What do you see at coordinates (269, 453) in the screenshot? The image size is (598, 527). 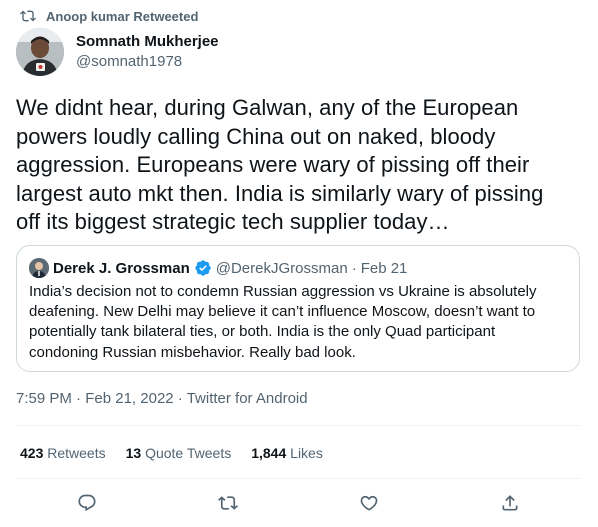 I see `likes-count: 1,844` at bounding box center [269, 453].